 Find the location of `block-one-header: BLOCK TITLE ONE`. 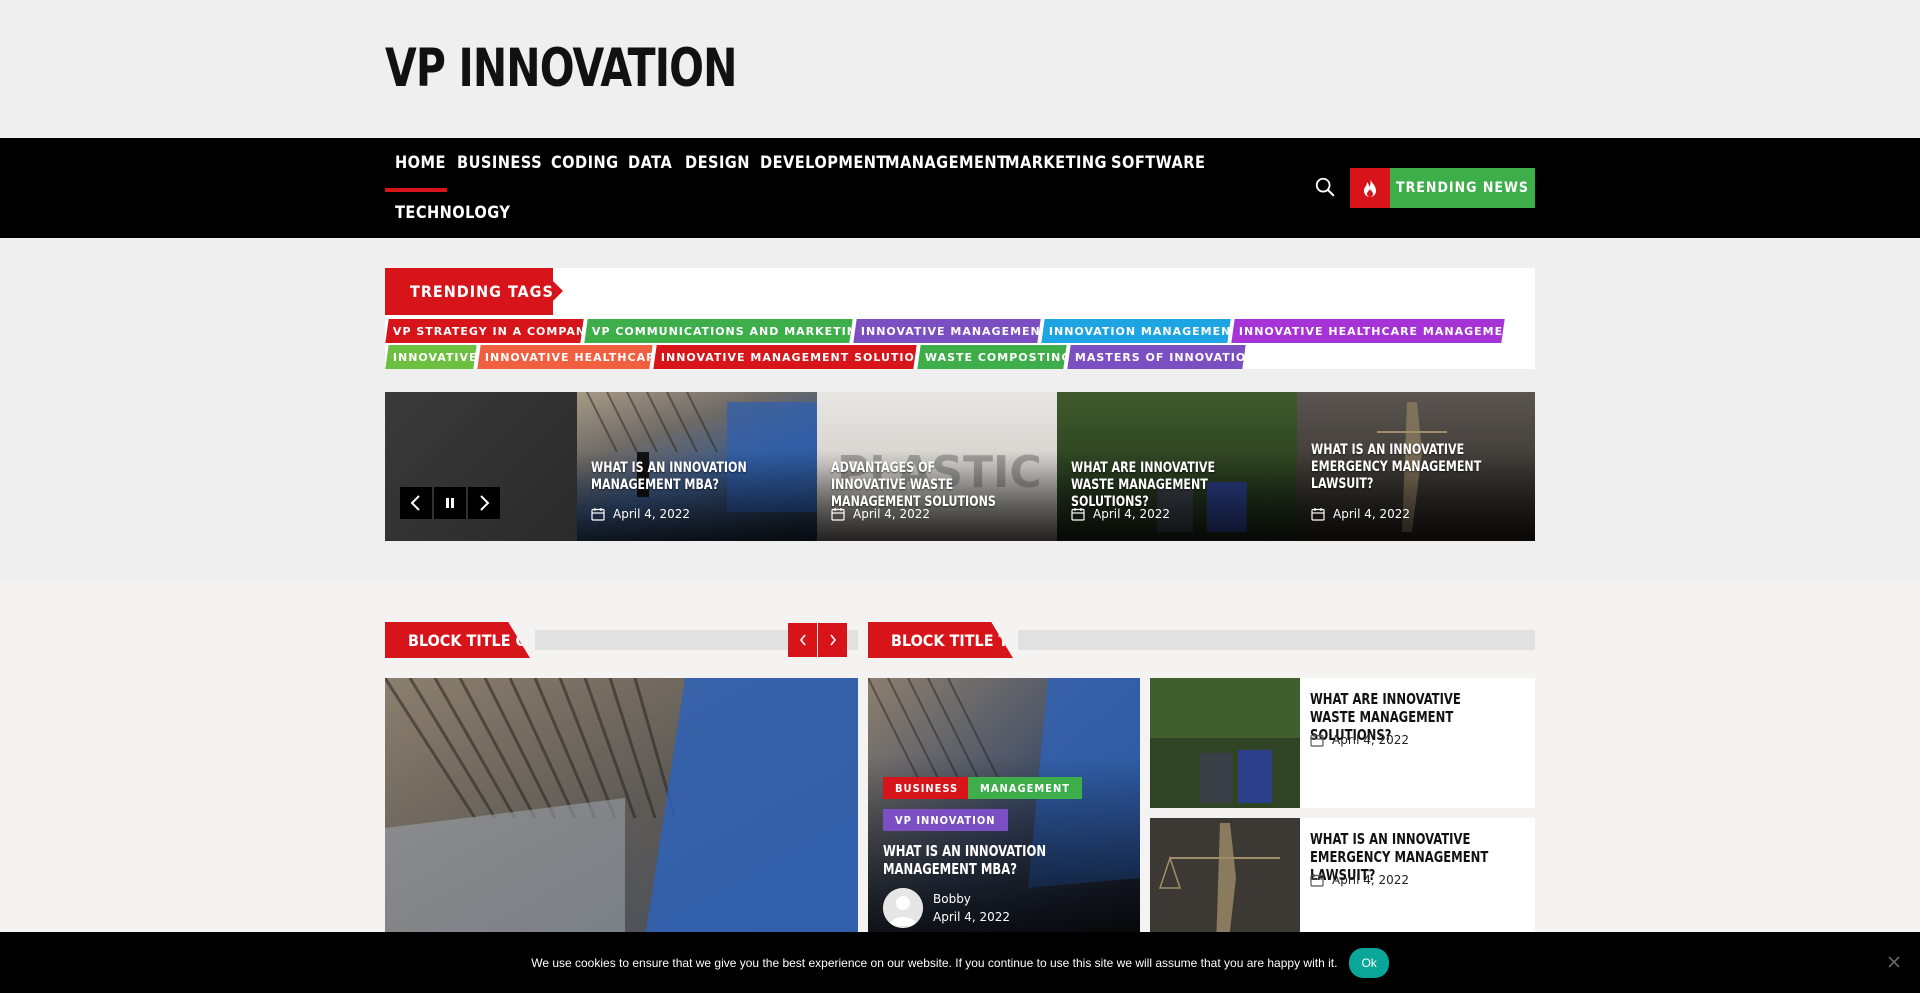

block-one-header: BLOCK TITLE ONE is located at coordinates (621, 640).